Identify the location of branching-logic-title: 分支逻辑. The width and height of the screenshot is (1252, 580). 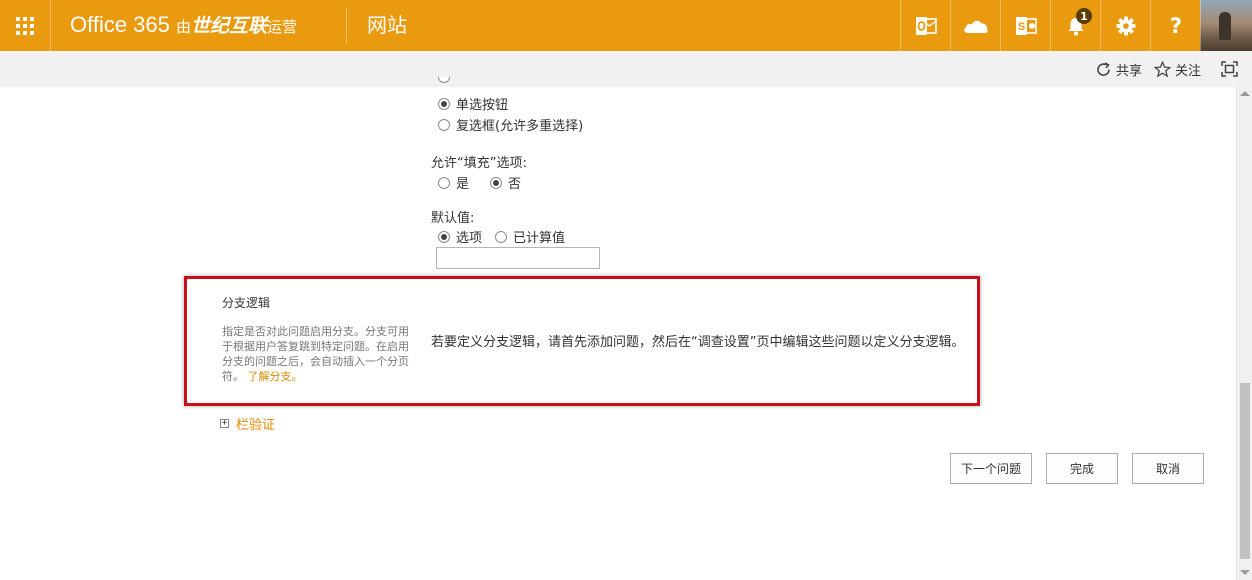
(246, 303).